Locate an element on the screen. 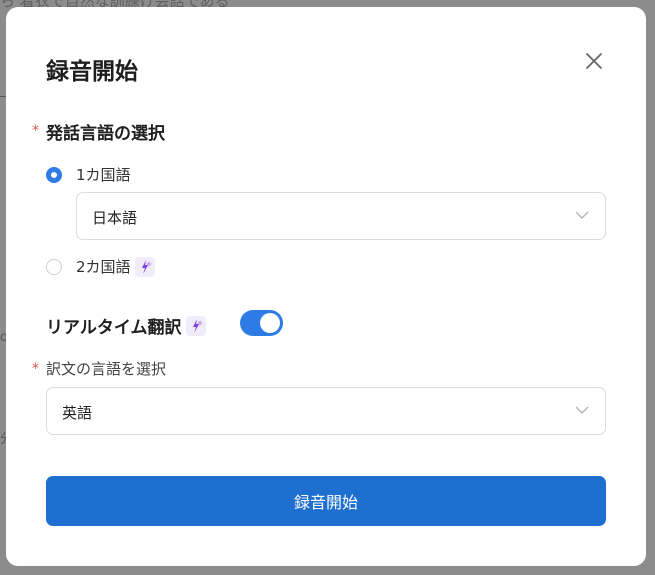 This screenshot has width=655, height=575. realtime-translation-label: リアルタイム翻訳 is located at coordinates (114, 328).